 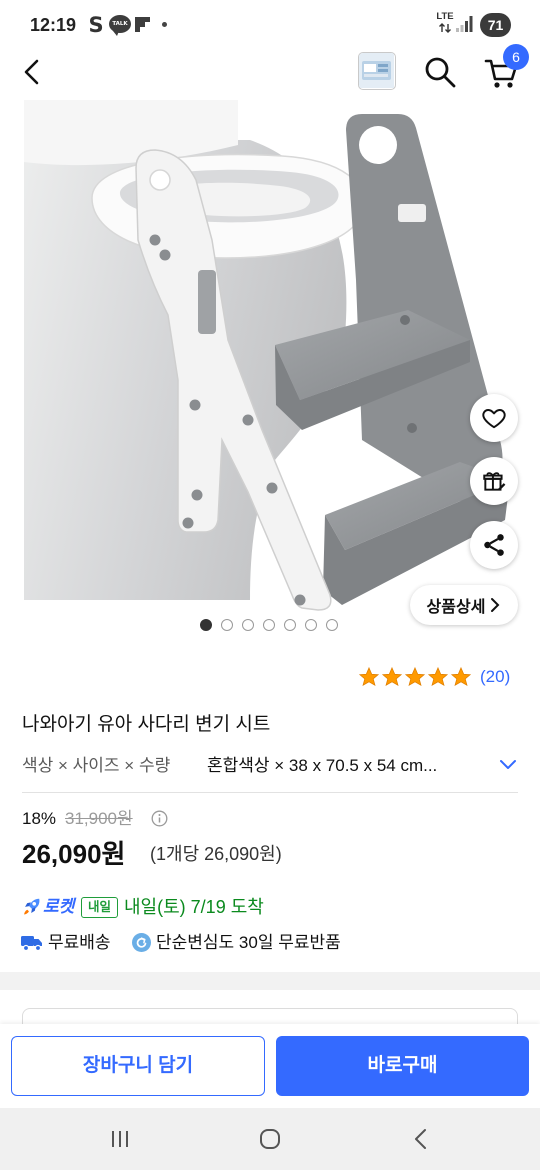 What do you see at coordinates (194, 907) in the screenshot?
I see `arrival-date: 내일(토) 7/19 도착` at bounding box center [194, 907].